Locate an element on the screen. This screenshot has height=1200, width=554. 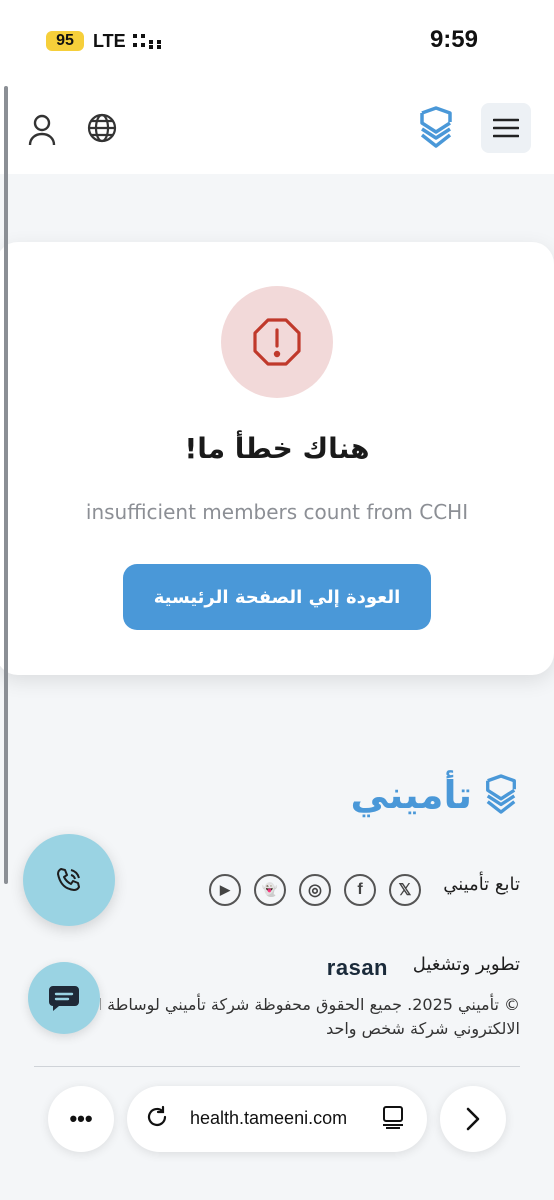
more-options-button: ••• is located at coordinates (81, 1119).